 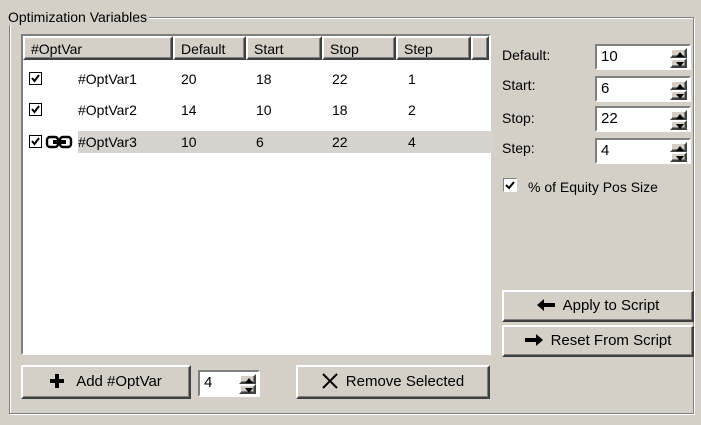 I want to click on list-item-selected: #OptVar3 10 6 22 4, so click(x=258, y=143).